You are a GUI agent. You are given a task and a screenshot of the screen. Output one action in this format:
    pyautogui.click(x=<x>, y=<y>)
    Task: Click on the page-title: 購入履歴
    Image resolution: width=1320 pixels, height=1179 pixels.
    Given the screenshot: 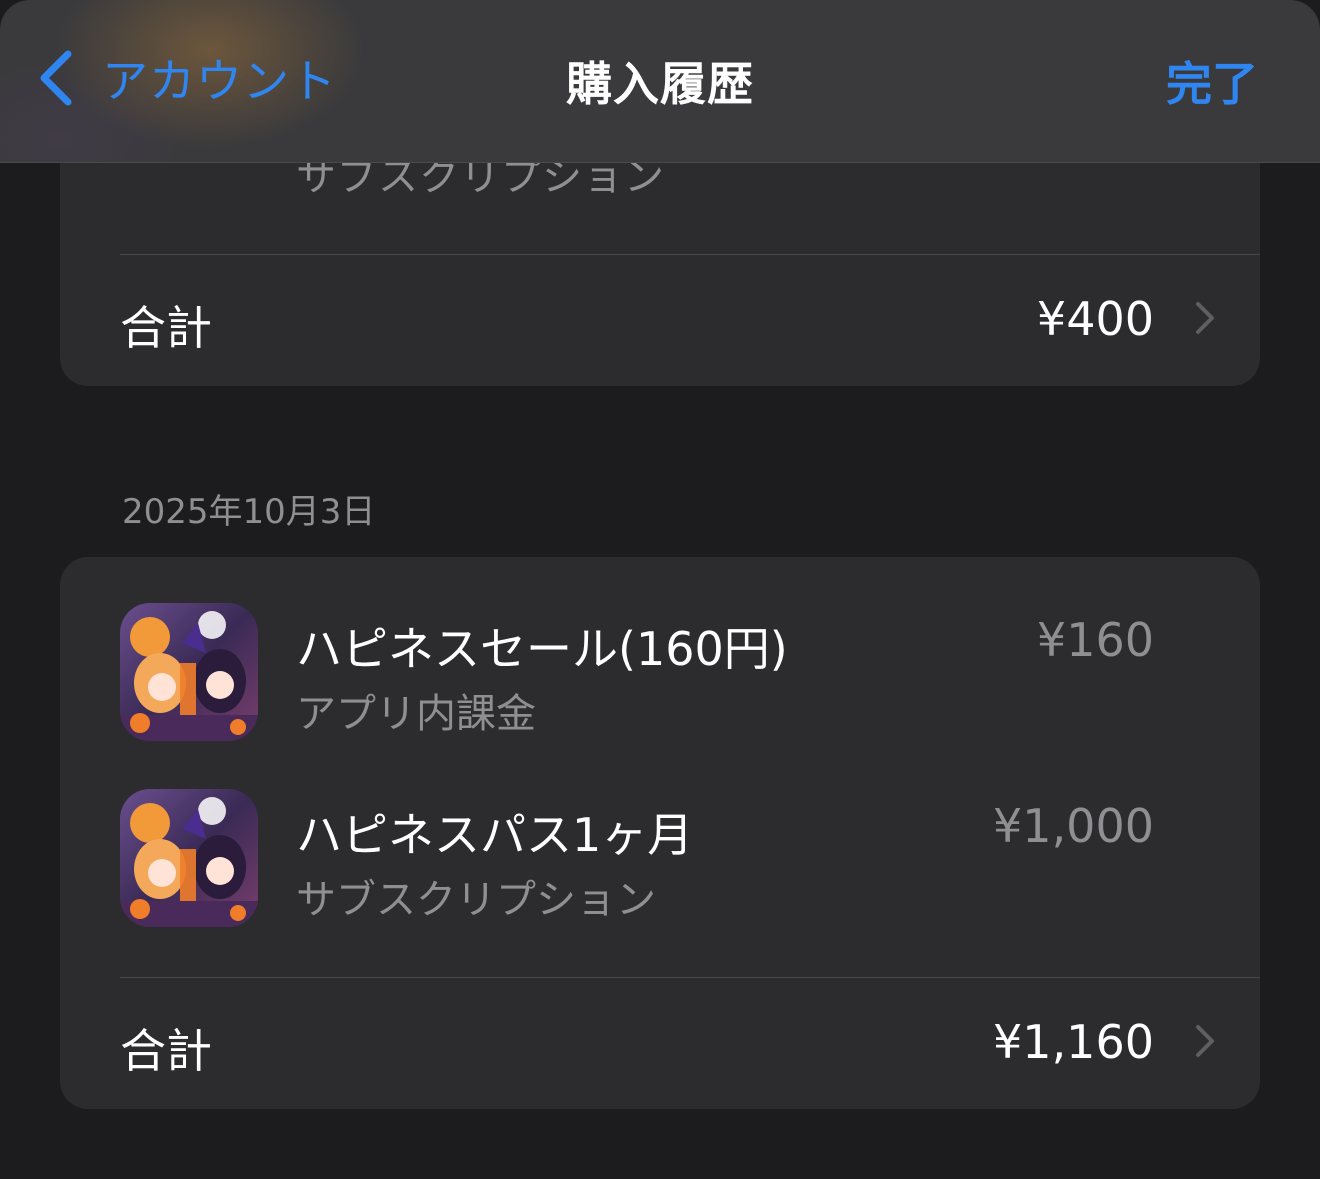 What is the action you would take?
    pyautogui.click(x=660, y=84)
    